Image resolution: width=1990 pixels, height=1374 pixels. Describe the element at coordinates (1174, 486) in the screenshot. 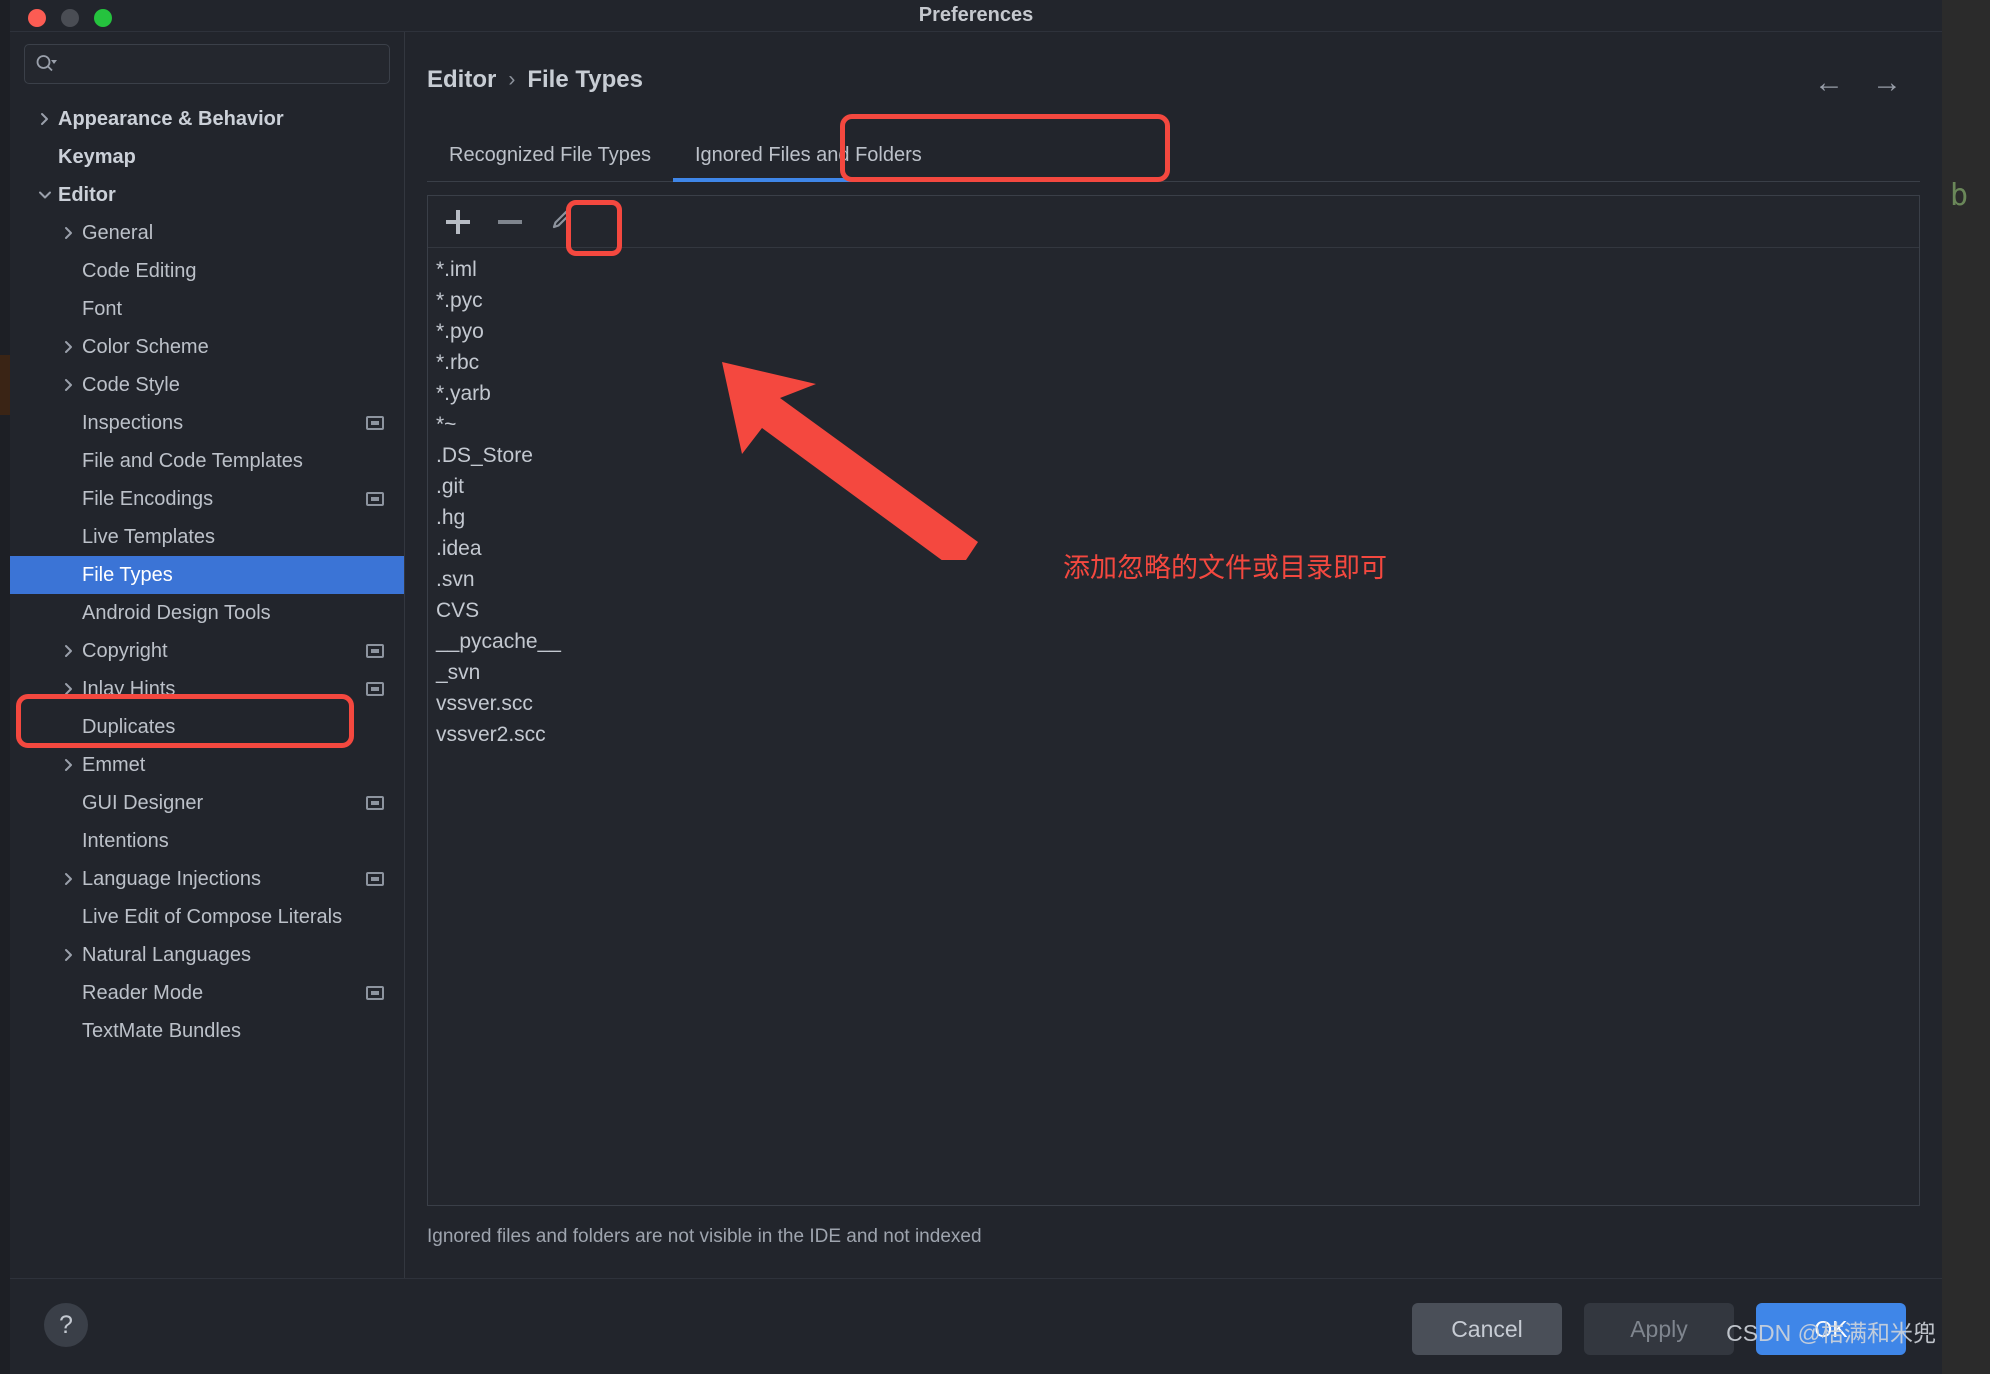

I see `list-item: .git` at that location.